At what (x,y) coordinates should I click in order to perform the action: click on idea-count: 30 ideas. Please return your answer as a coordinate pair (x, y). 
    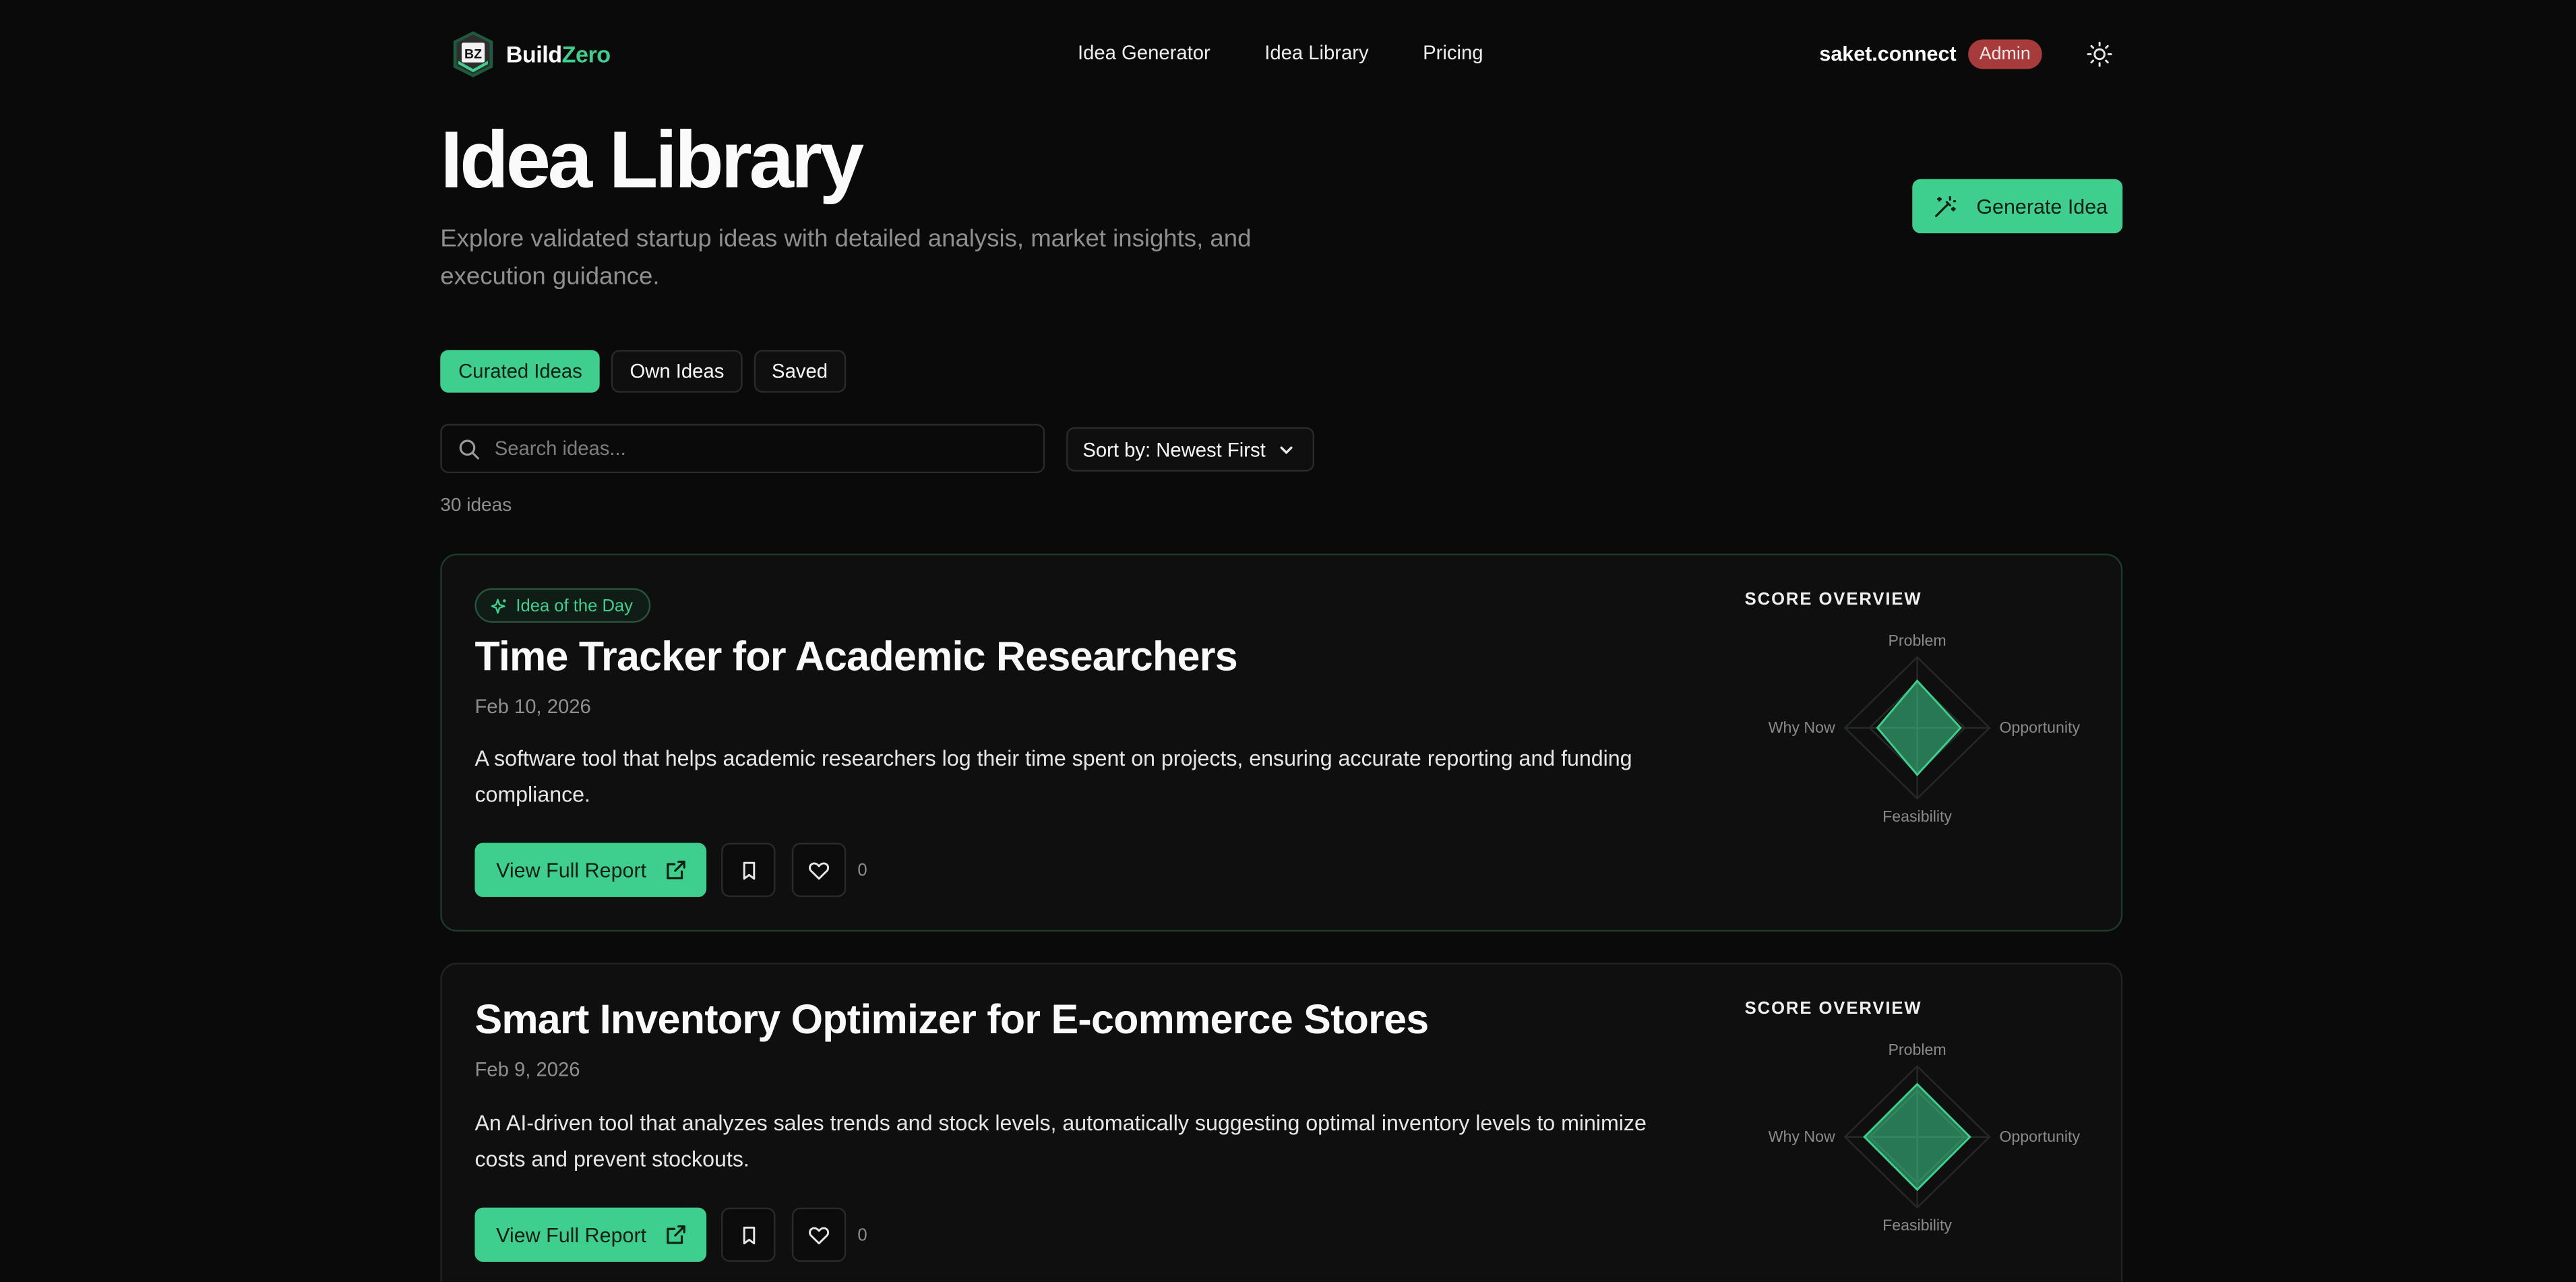
    Looking at the image, I should click on (476, 506).